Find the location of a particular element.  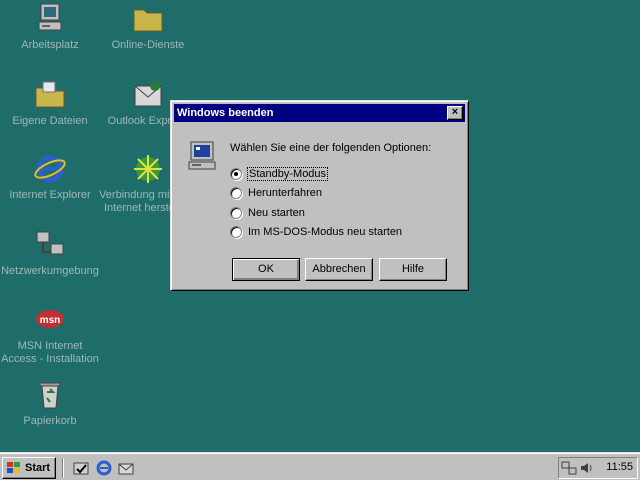

quicklaunch-outlook-express is located at coordinates (126, 468).